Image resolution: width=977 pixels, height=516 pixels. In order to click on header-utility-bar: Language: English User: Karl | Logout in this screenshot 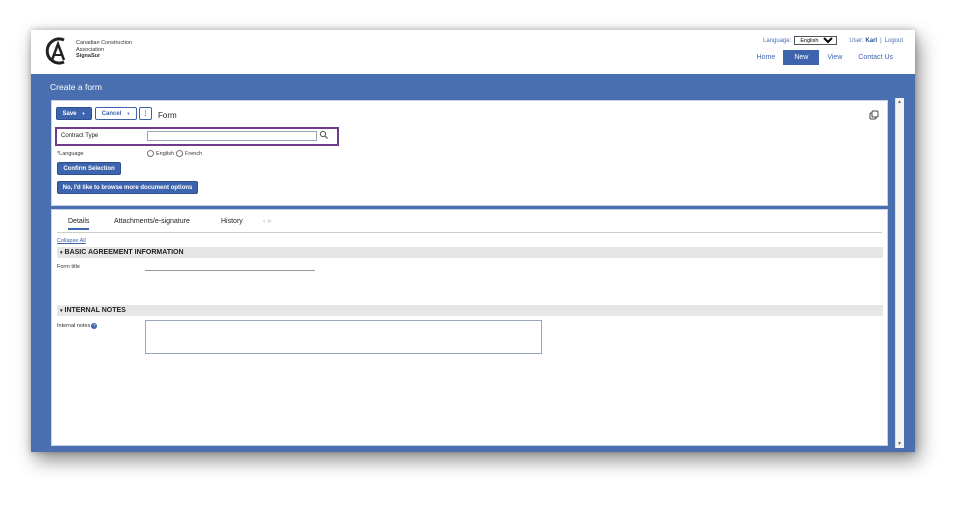, I will do `click(833, 40)`.